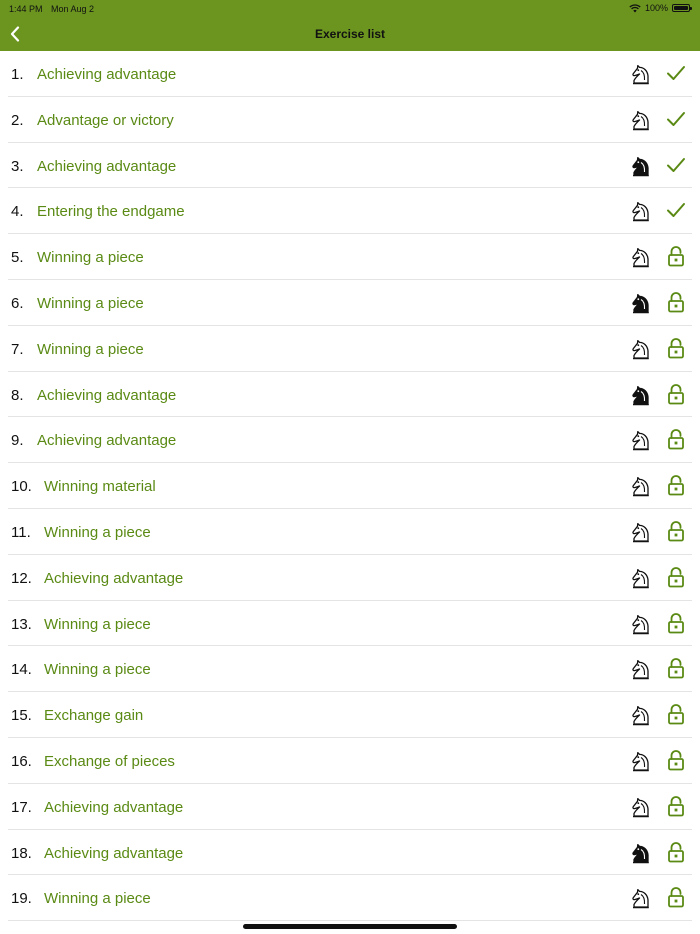 This screenshot has width=700, height=934. Describe the element at coordinates (100, 487) in the screenshot. I see `exercise-title: Winning material` at that location.